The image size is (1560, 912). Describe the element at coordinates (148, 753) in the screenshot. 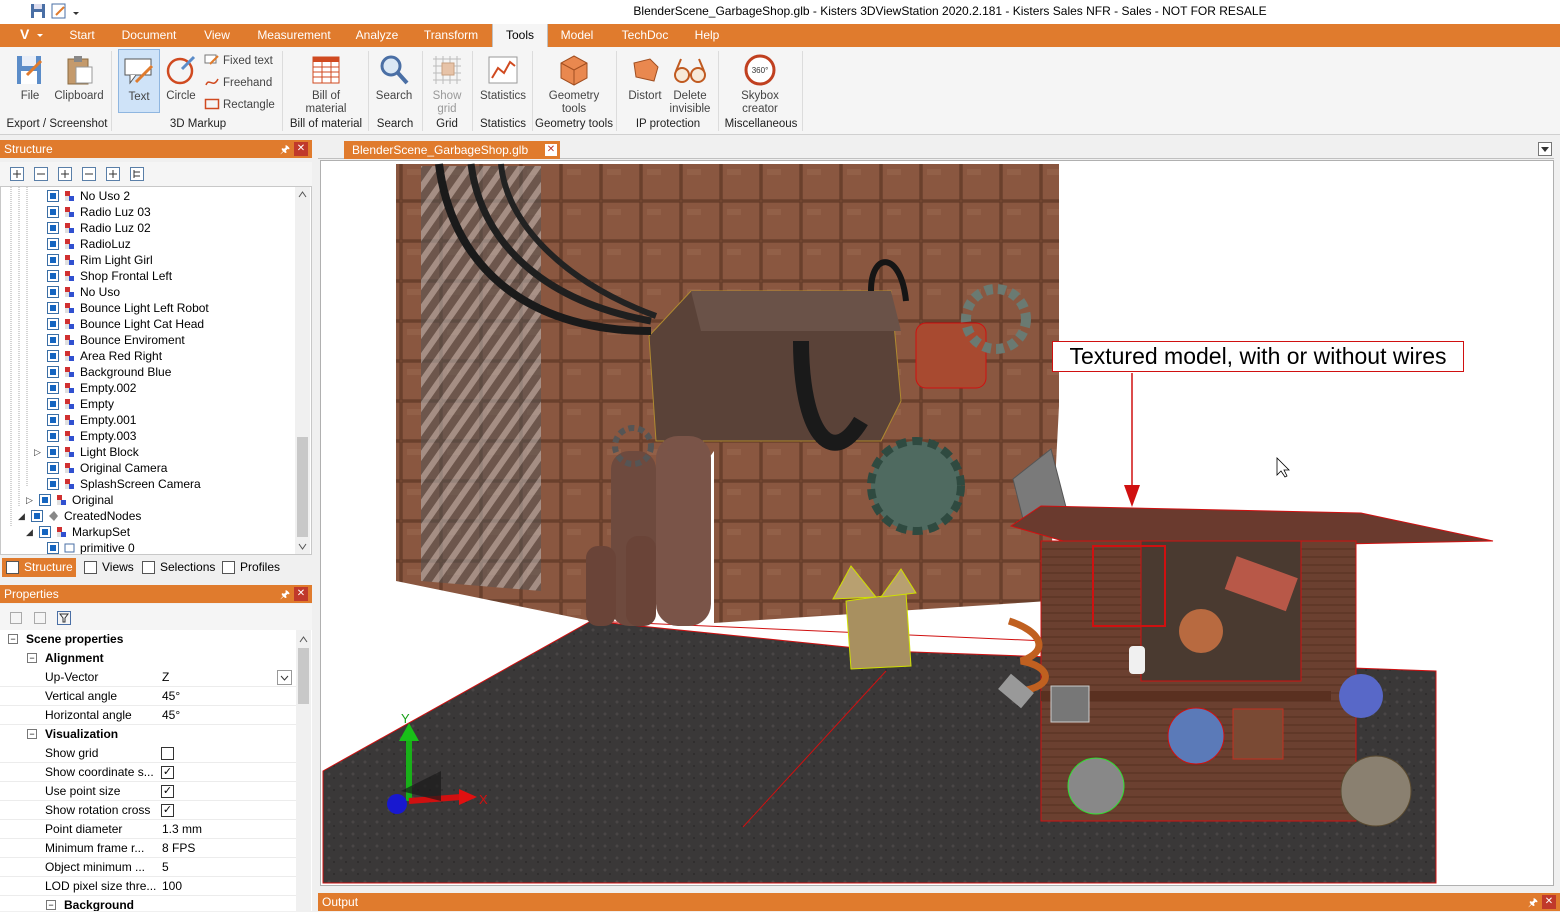

I see `prop-show-grid: Show grid` at that location.